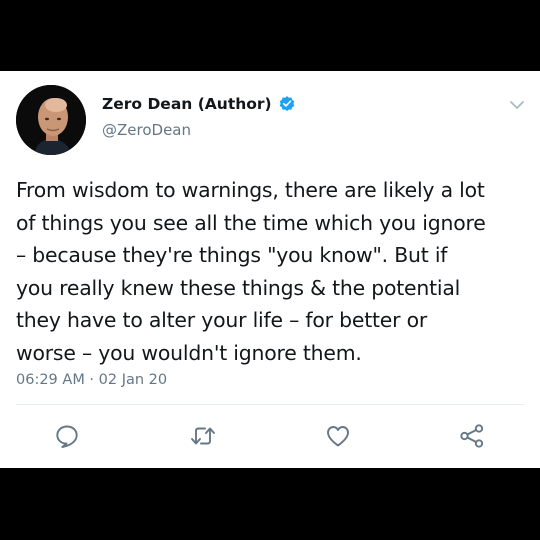 The width and height of the screenshot is (540, 540). I want to click on avatar, so click(51, 120).